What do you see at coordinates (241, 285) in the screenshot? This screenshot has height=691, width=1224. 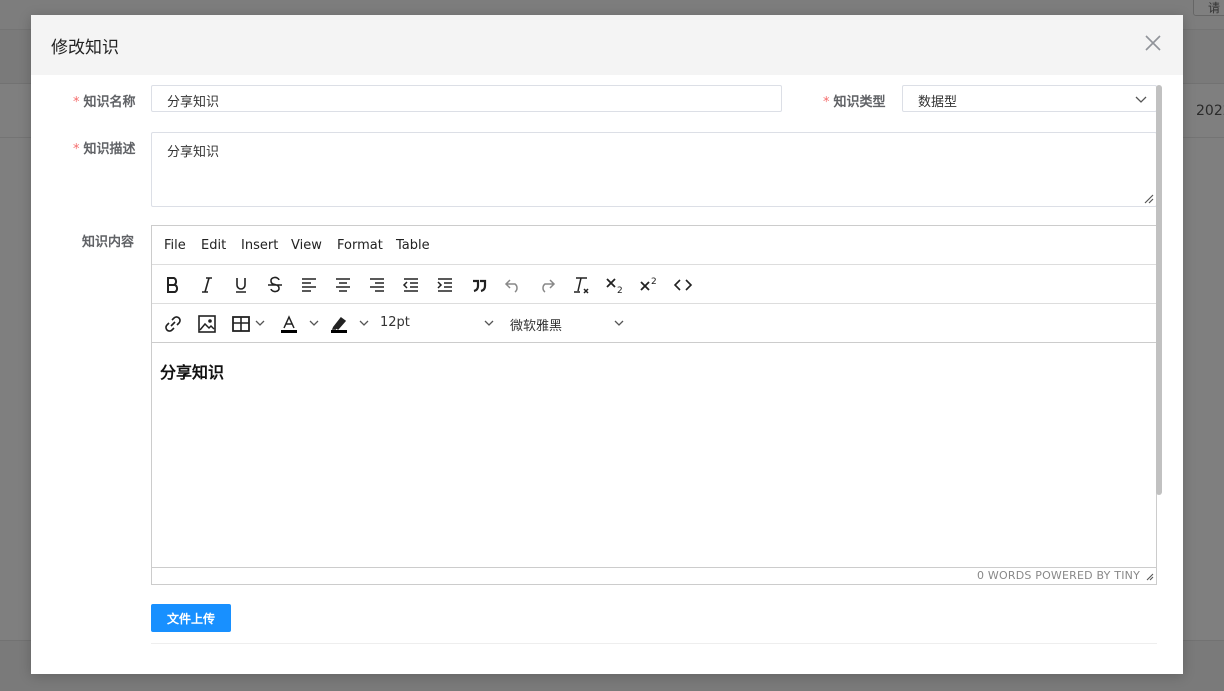 I see `underline-icon` at bounding box center [241, 285].